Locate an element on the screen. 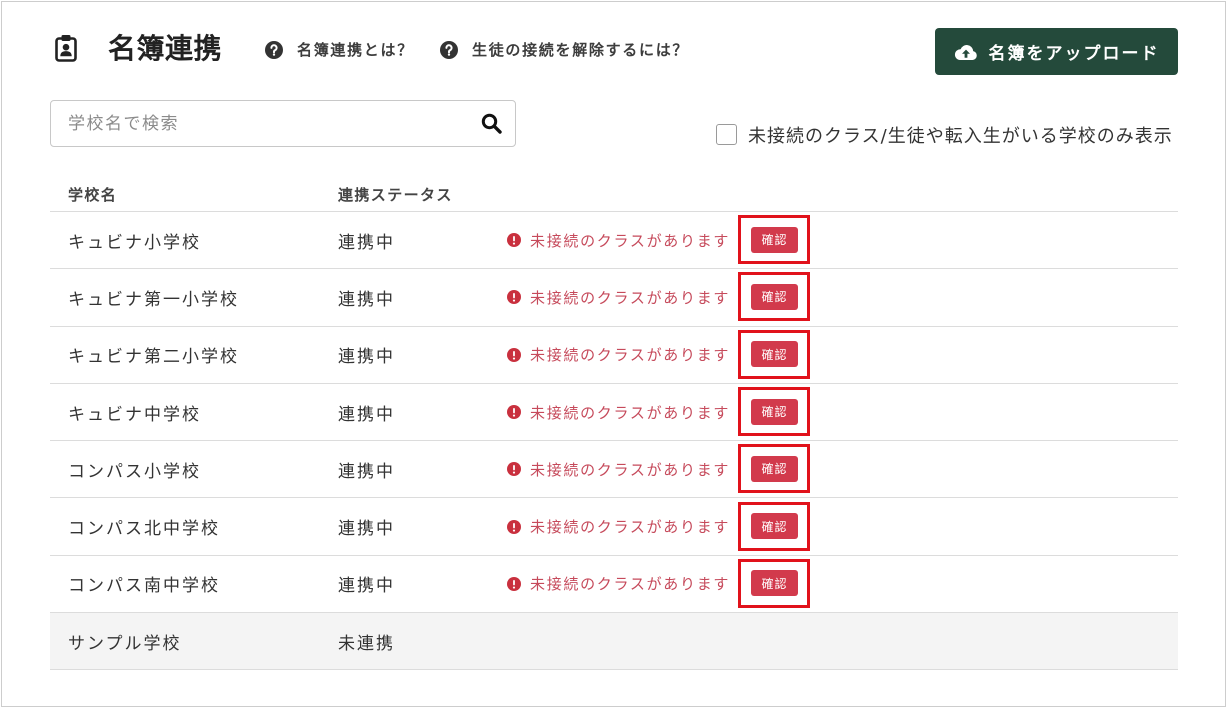 The image size is (1228, 710). school-name: コンパス北中学校 is located at coordinates (144, 529).